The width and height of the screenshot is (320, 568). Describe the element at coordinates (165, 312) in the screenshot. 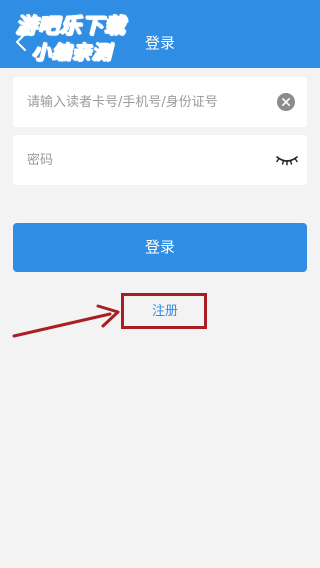

I see `register-link: 注册` at that location.